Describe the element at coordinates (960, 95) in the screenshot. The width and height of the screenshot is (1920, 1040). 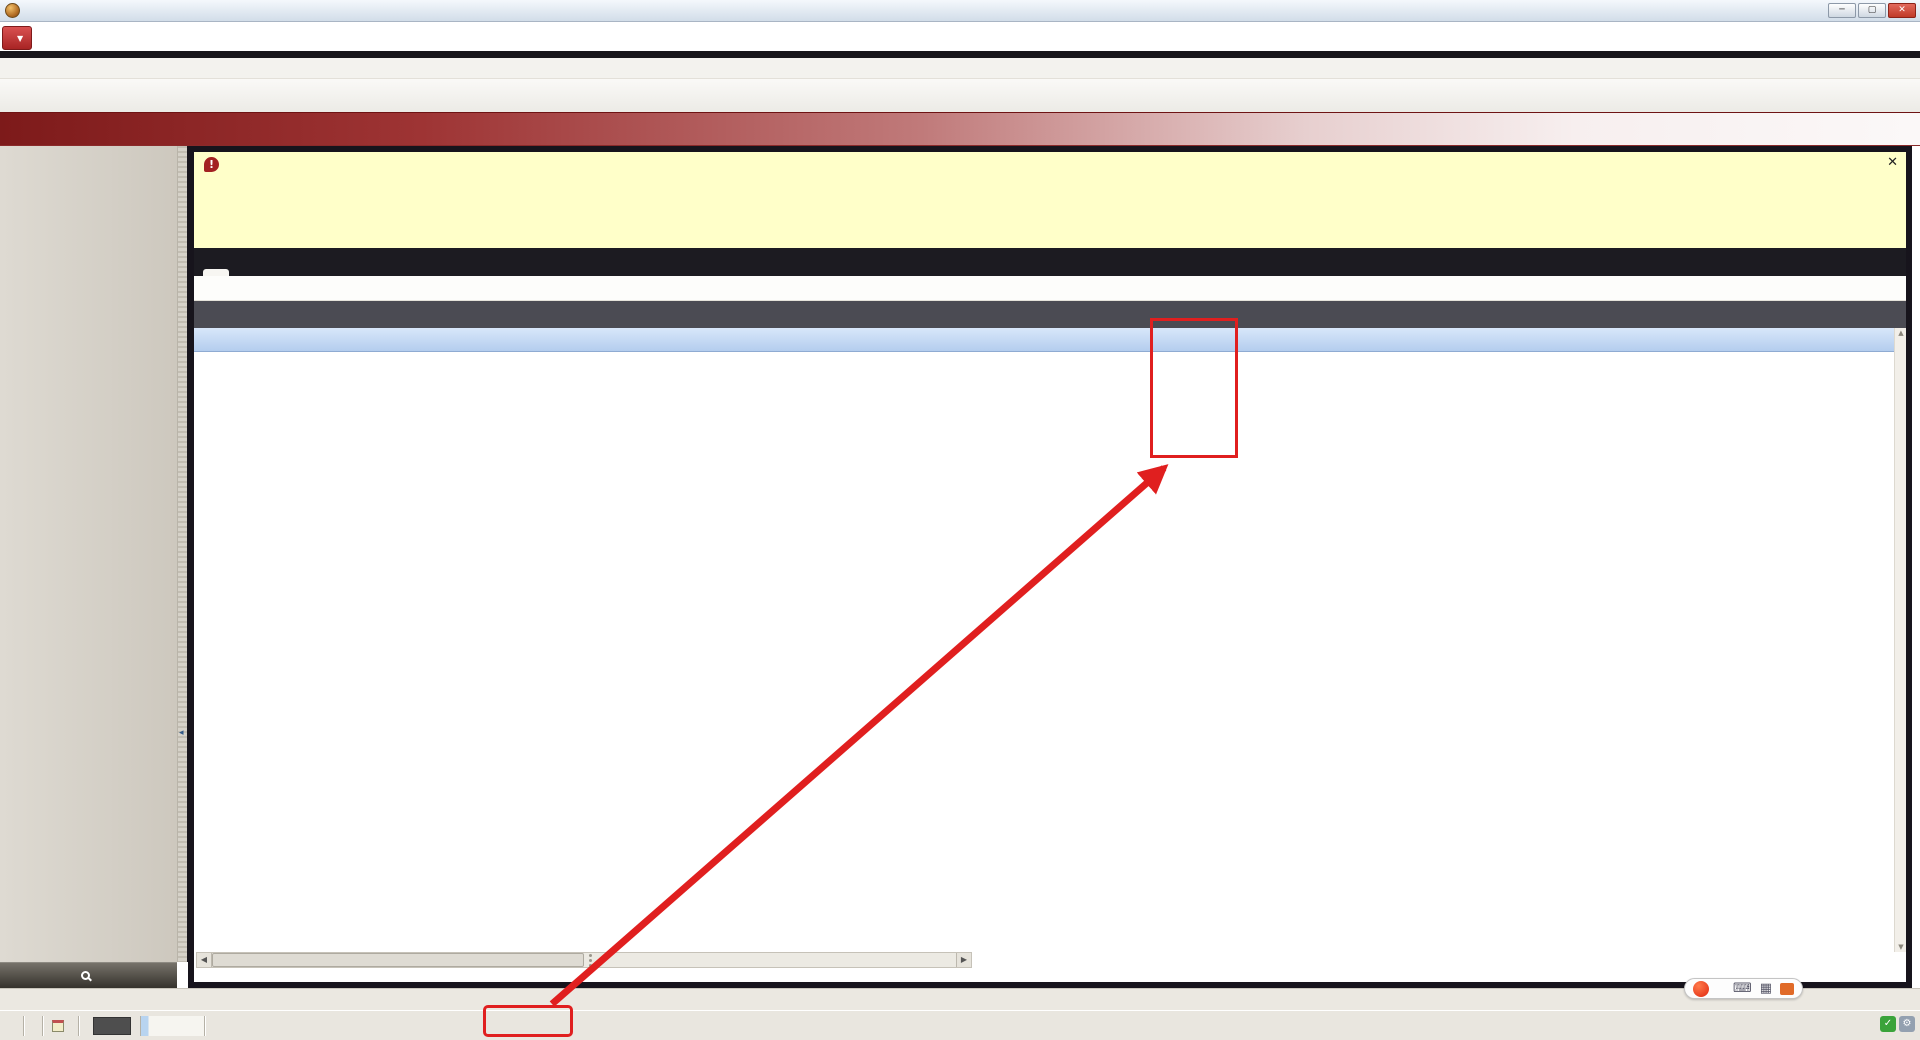
I see `main-toolbar` at that location.